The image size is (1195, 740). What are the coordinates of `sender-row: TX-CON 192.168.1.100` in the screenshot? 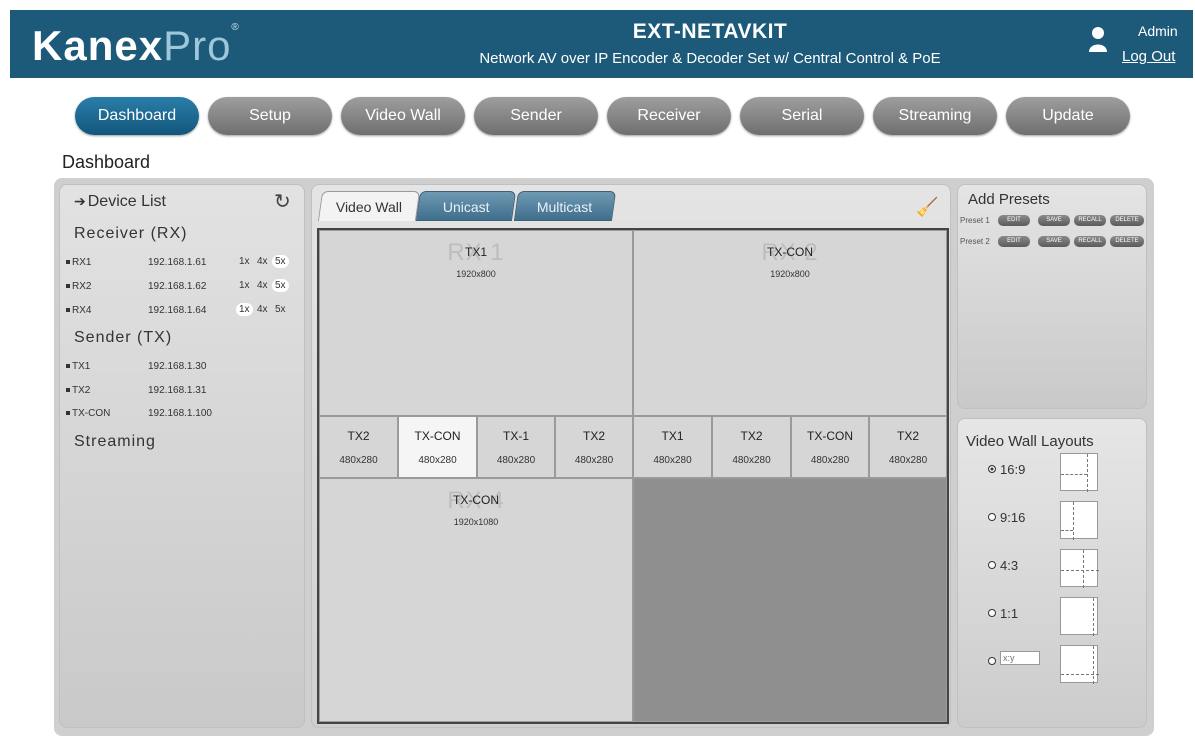 It's located at (184, 416).